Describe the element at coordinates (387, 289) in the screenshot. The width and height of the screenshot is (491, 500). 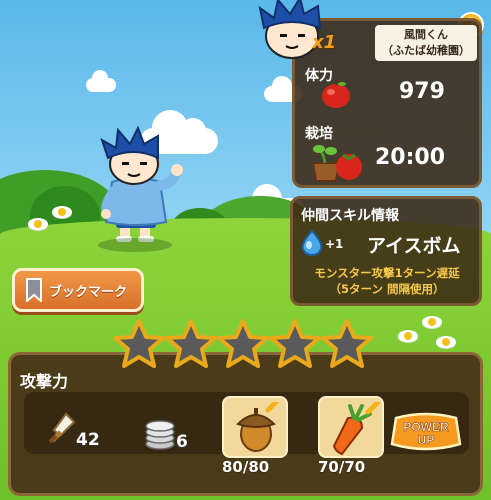
I see `skill-description-2: （5ターン 間隔使用）` at that location.